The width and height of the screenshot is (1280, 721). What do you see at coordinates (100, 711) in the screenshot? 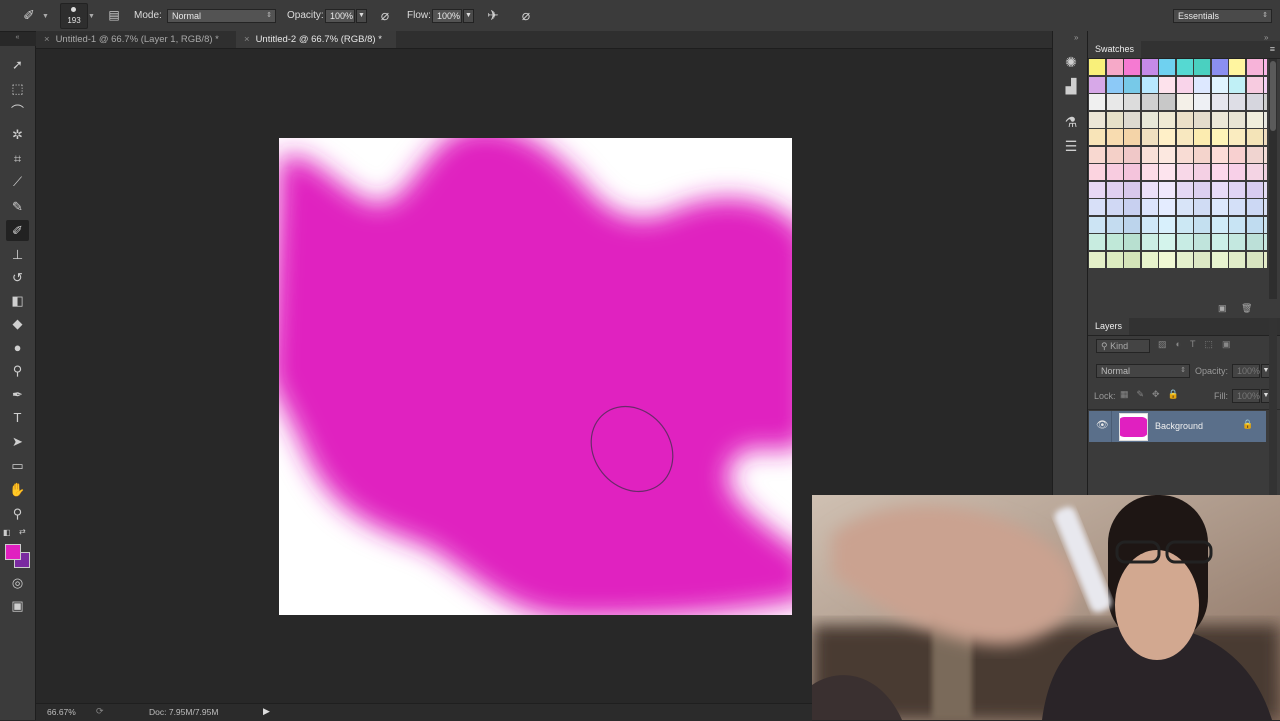
I see `share-icon: ⟳` at bounding box center [100, 711].